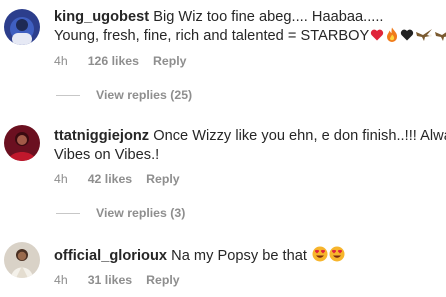 Image resolution: width=446 pixels, height=297 pixels. I want to click on comment-username: official_glorioux, so click(110, 256).